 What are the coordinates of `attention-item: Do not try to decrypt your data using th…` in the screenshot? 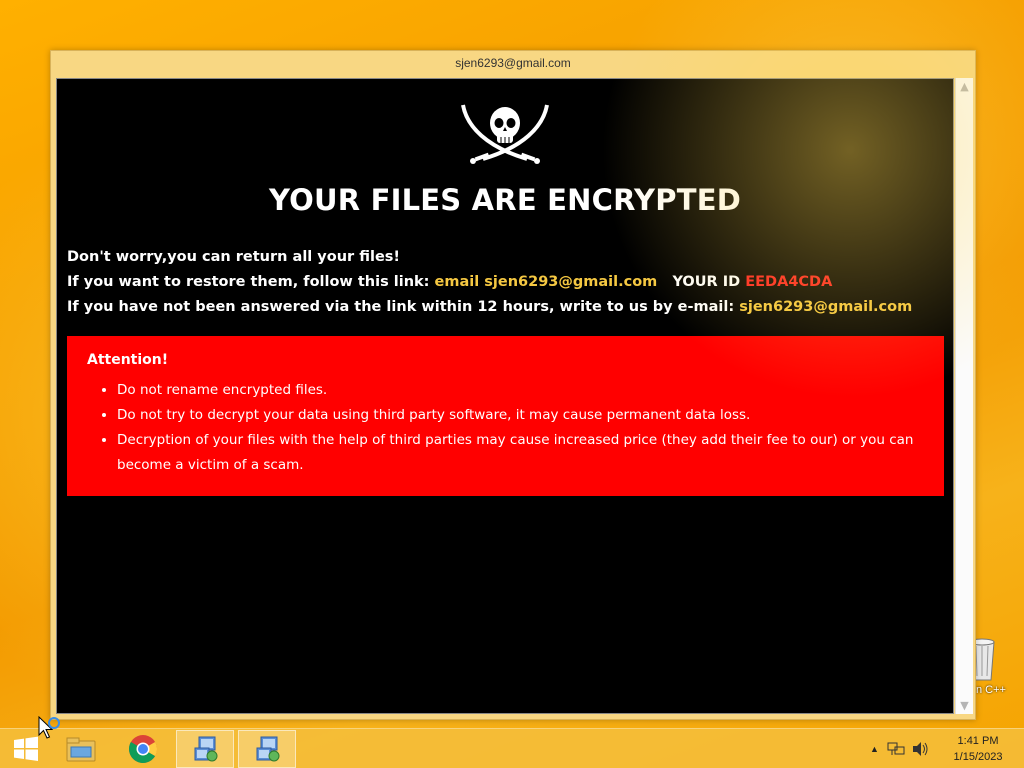 It's located at (530, 415).